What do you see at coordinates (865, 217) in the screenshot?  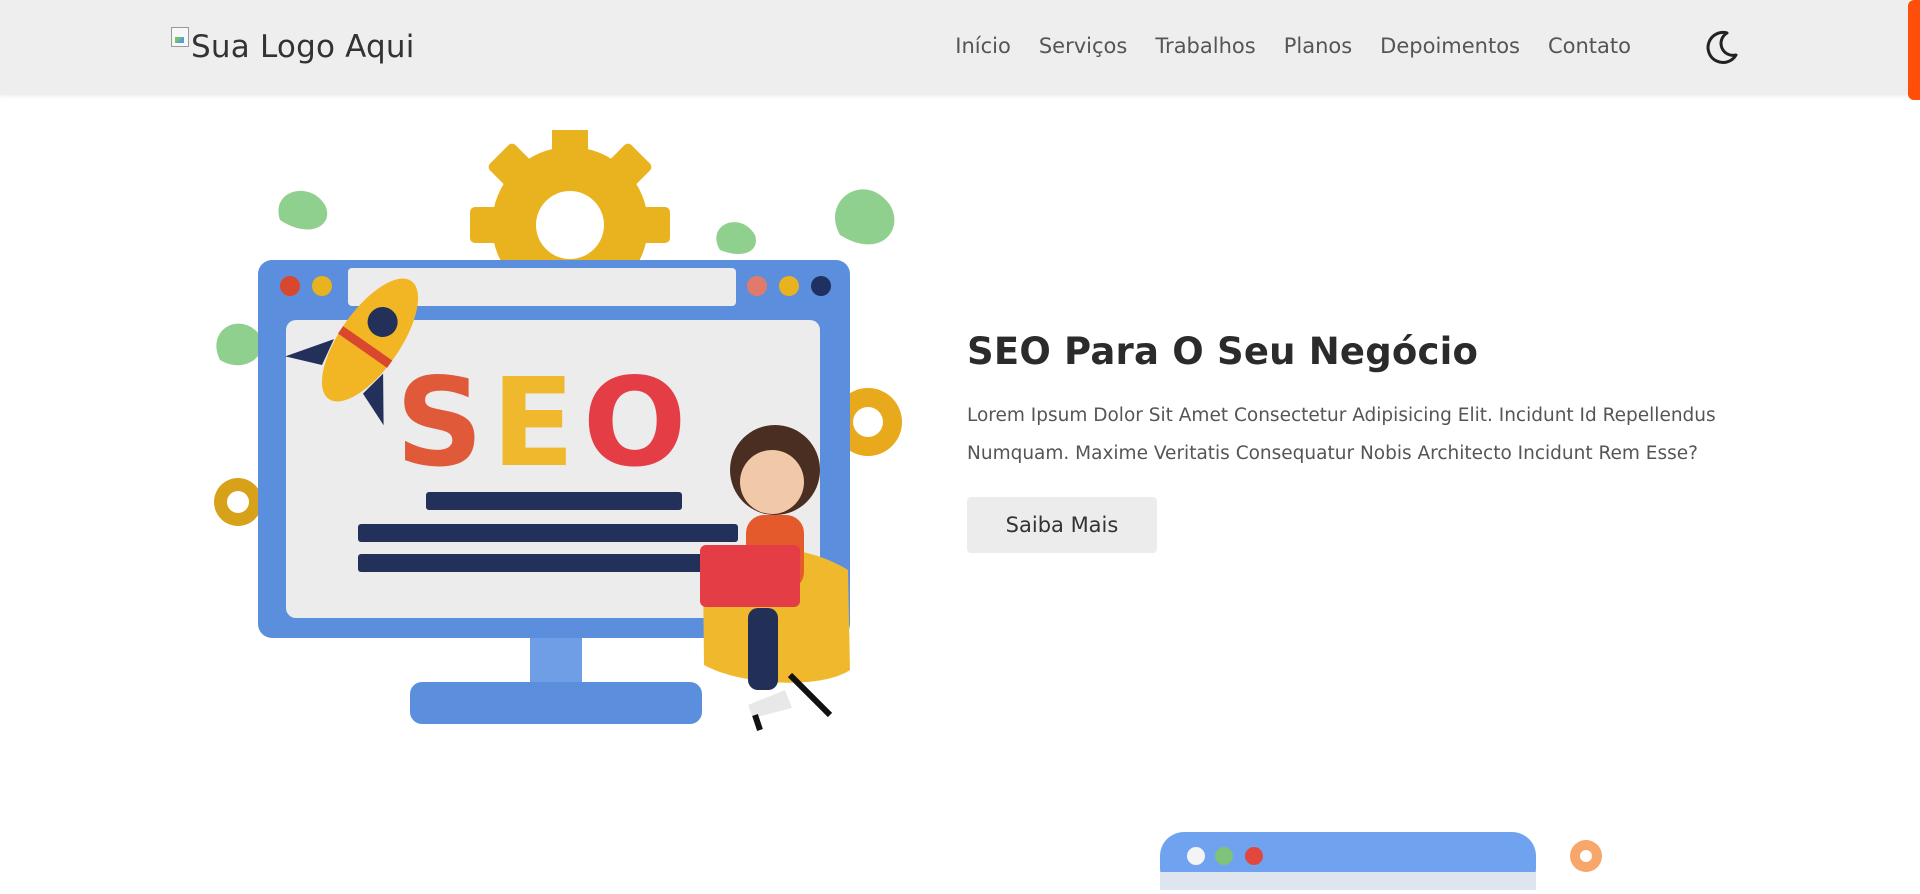 I see `leaf-blob-right` at bounding box center [865, 217].